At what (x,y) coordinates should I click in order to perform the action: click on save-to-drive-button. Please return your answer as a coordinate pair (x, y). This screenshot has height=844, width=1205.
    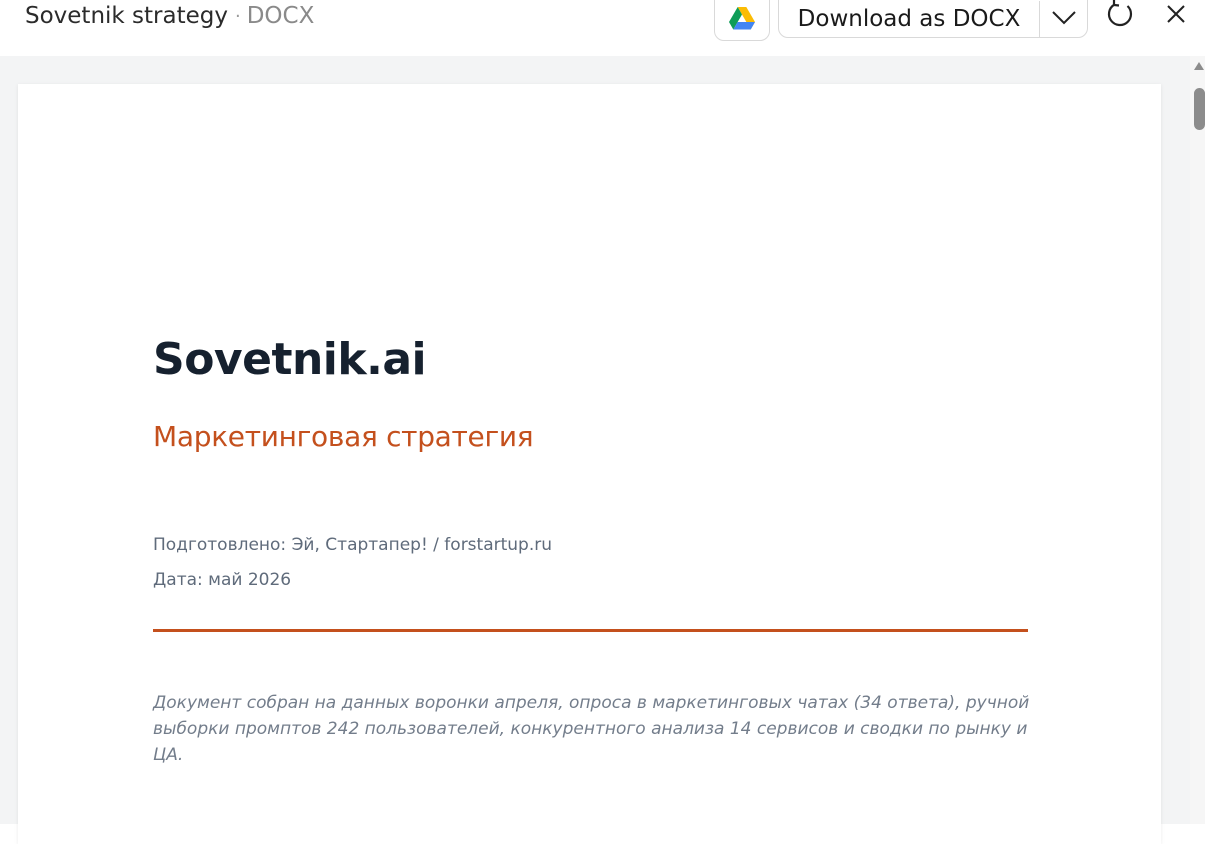
    Looking at the image, I should click on (742, 20).